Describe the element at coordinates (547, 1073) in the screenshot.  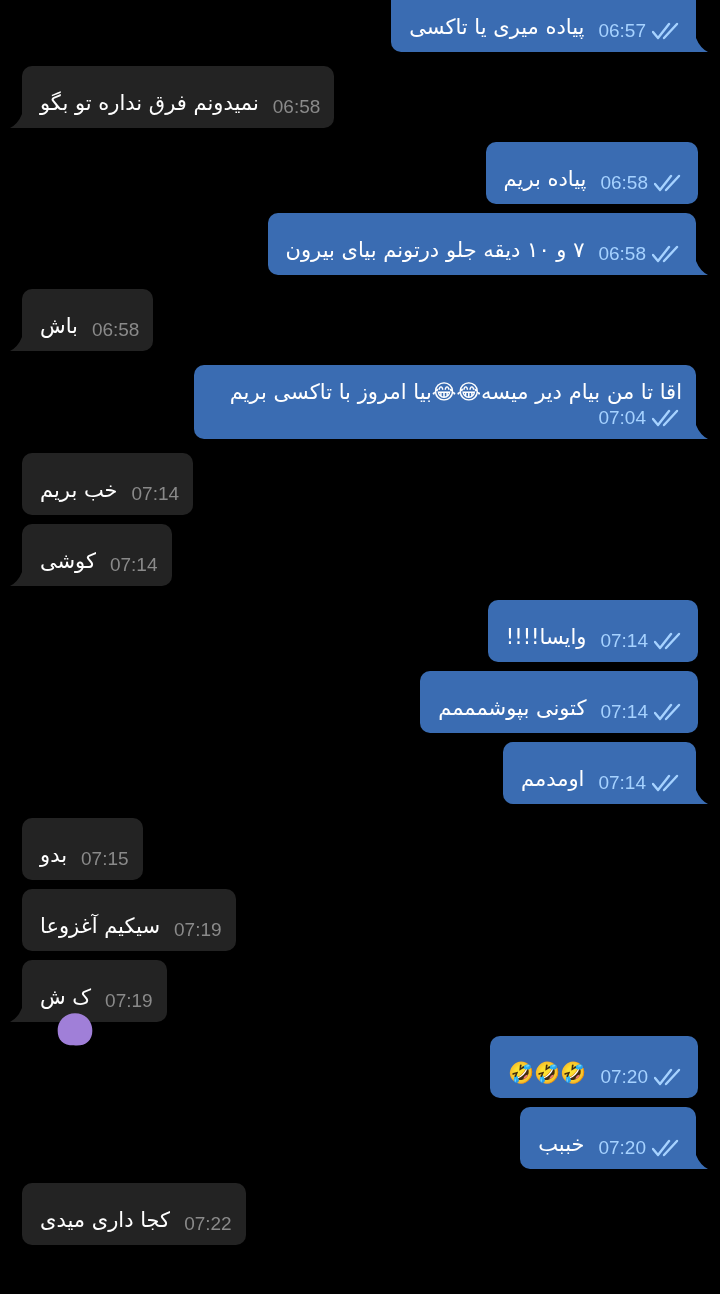
I see `message-text: 🤣🤣🤣` at that location.